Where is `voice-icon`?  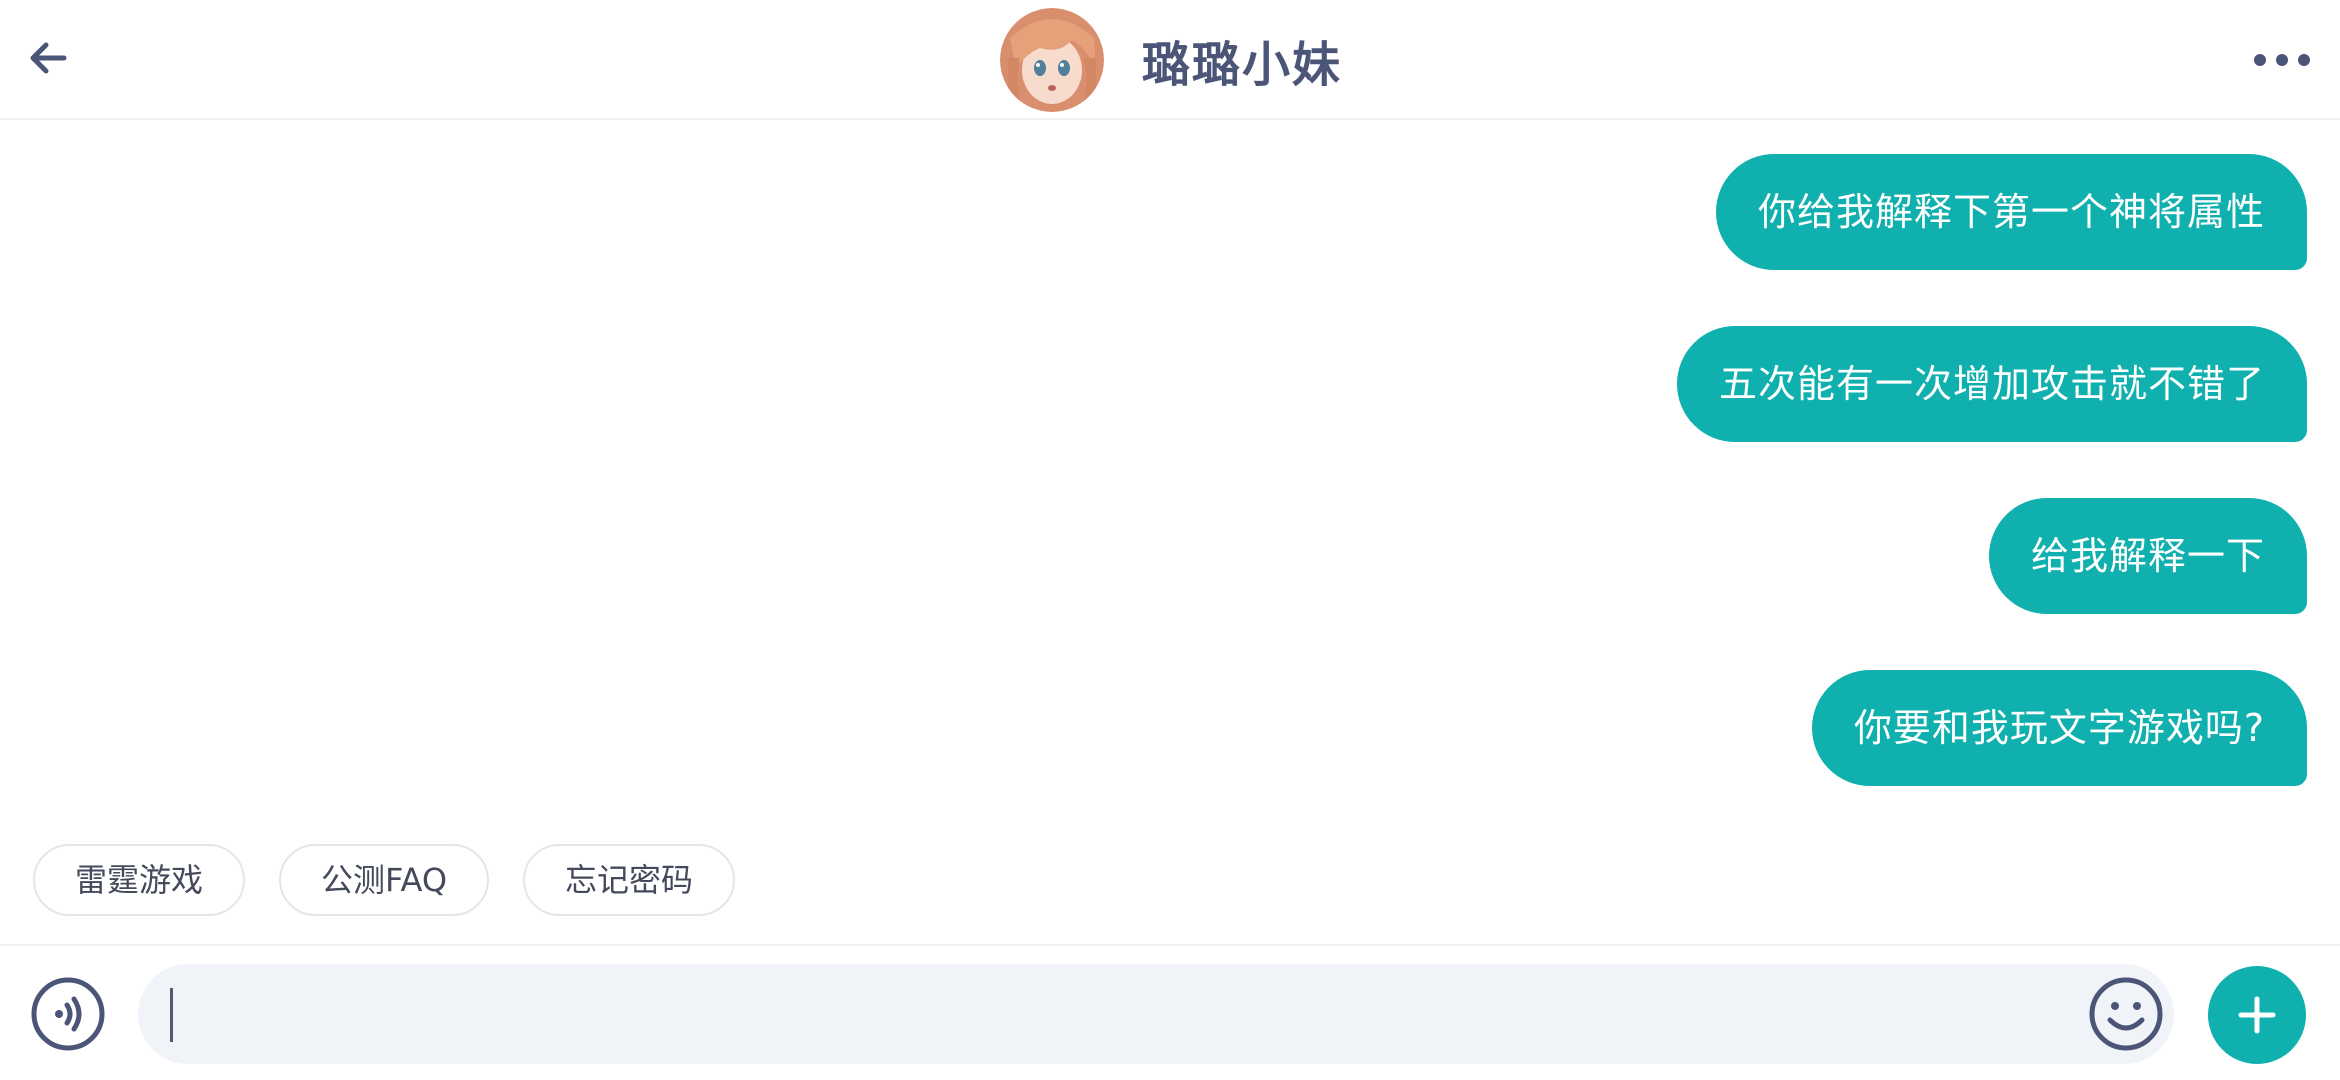 voice-icon is located at coordinates (68, 1014).